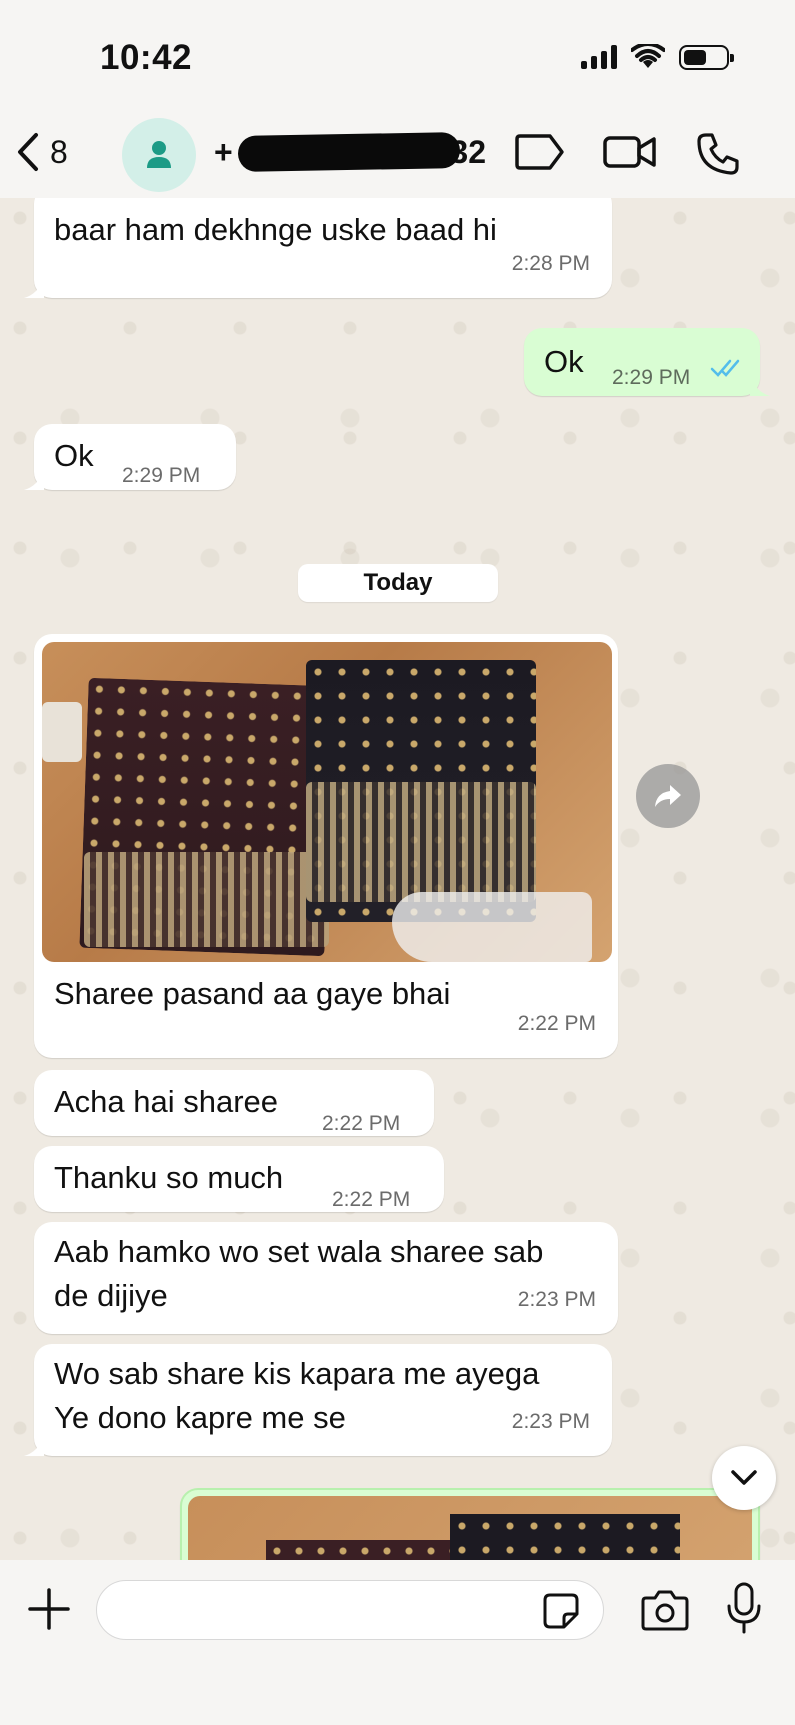 The width and height of the screenshot is (795, 1725). Describe the element at coordinates (252, 993) in the screenshot. I see `message-text: Sharee pasand aa gaye bhai` at that location.